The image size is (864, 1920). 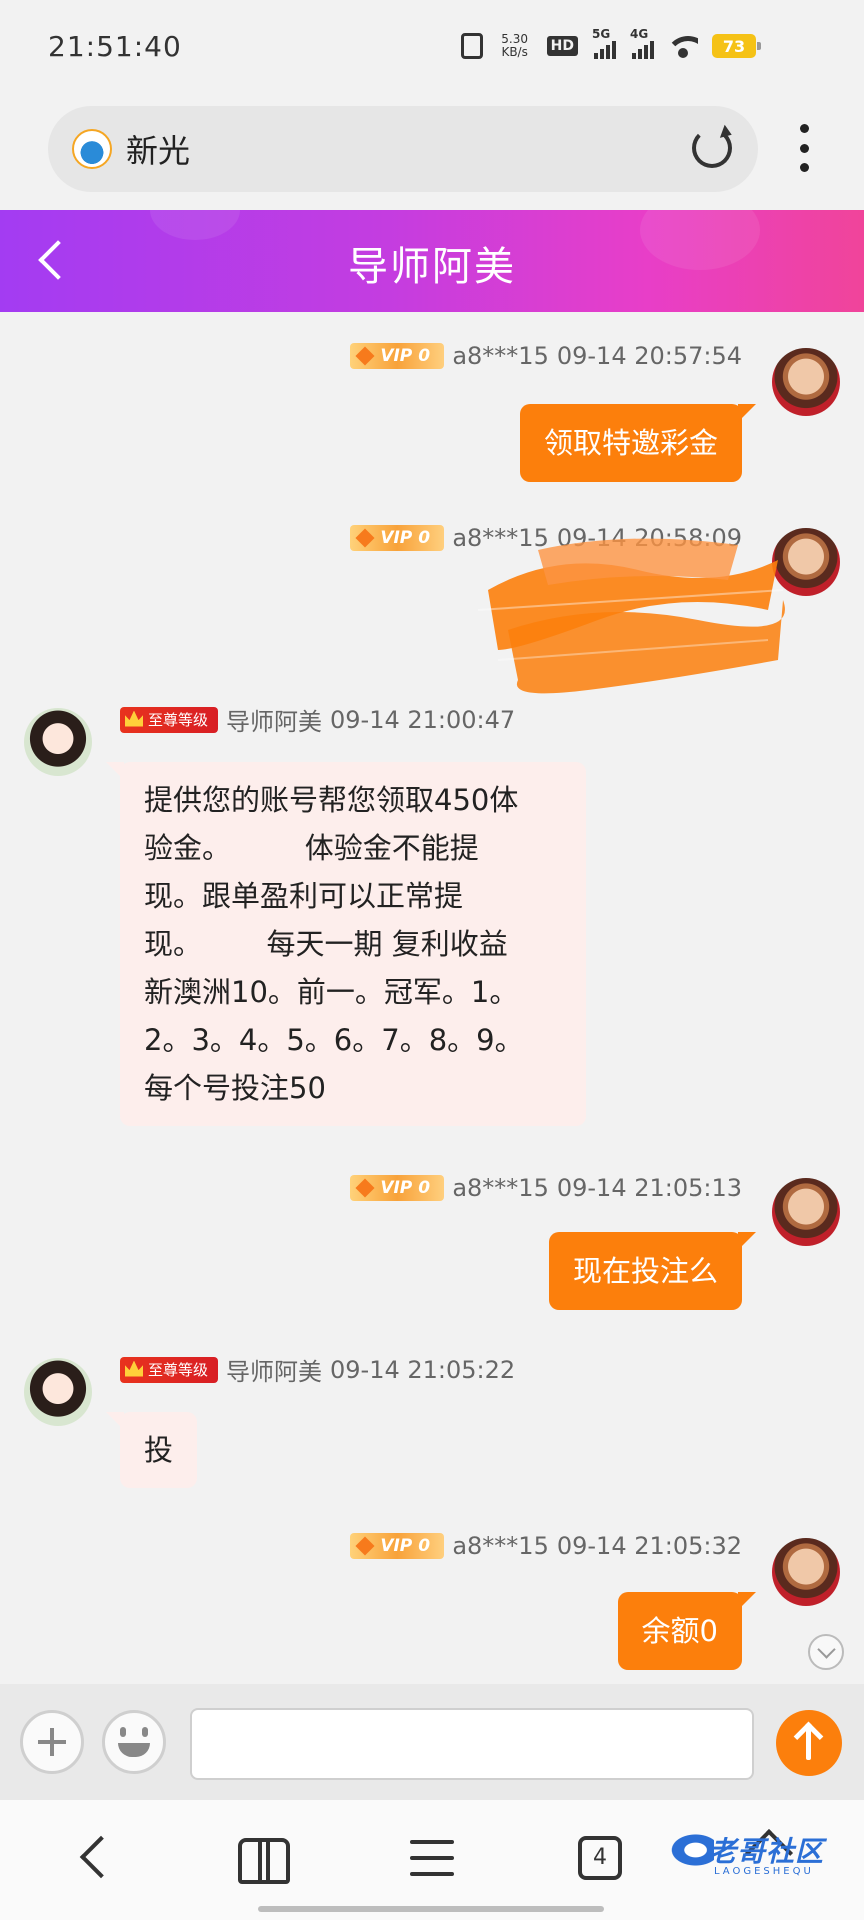 I want to click on message-time: 09-14 21:05:32, so click(x=649, y=1546).